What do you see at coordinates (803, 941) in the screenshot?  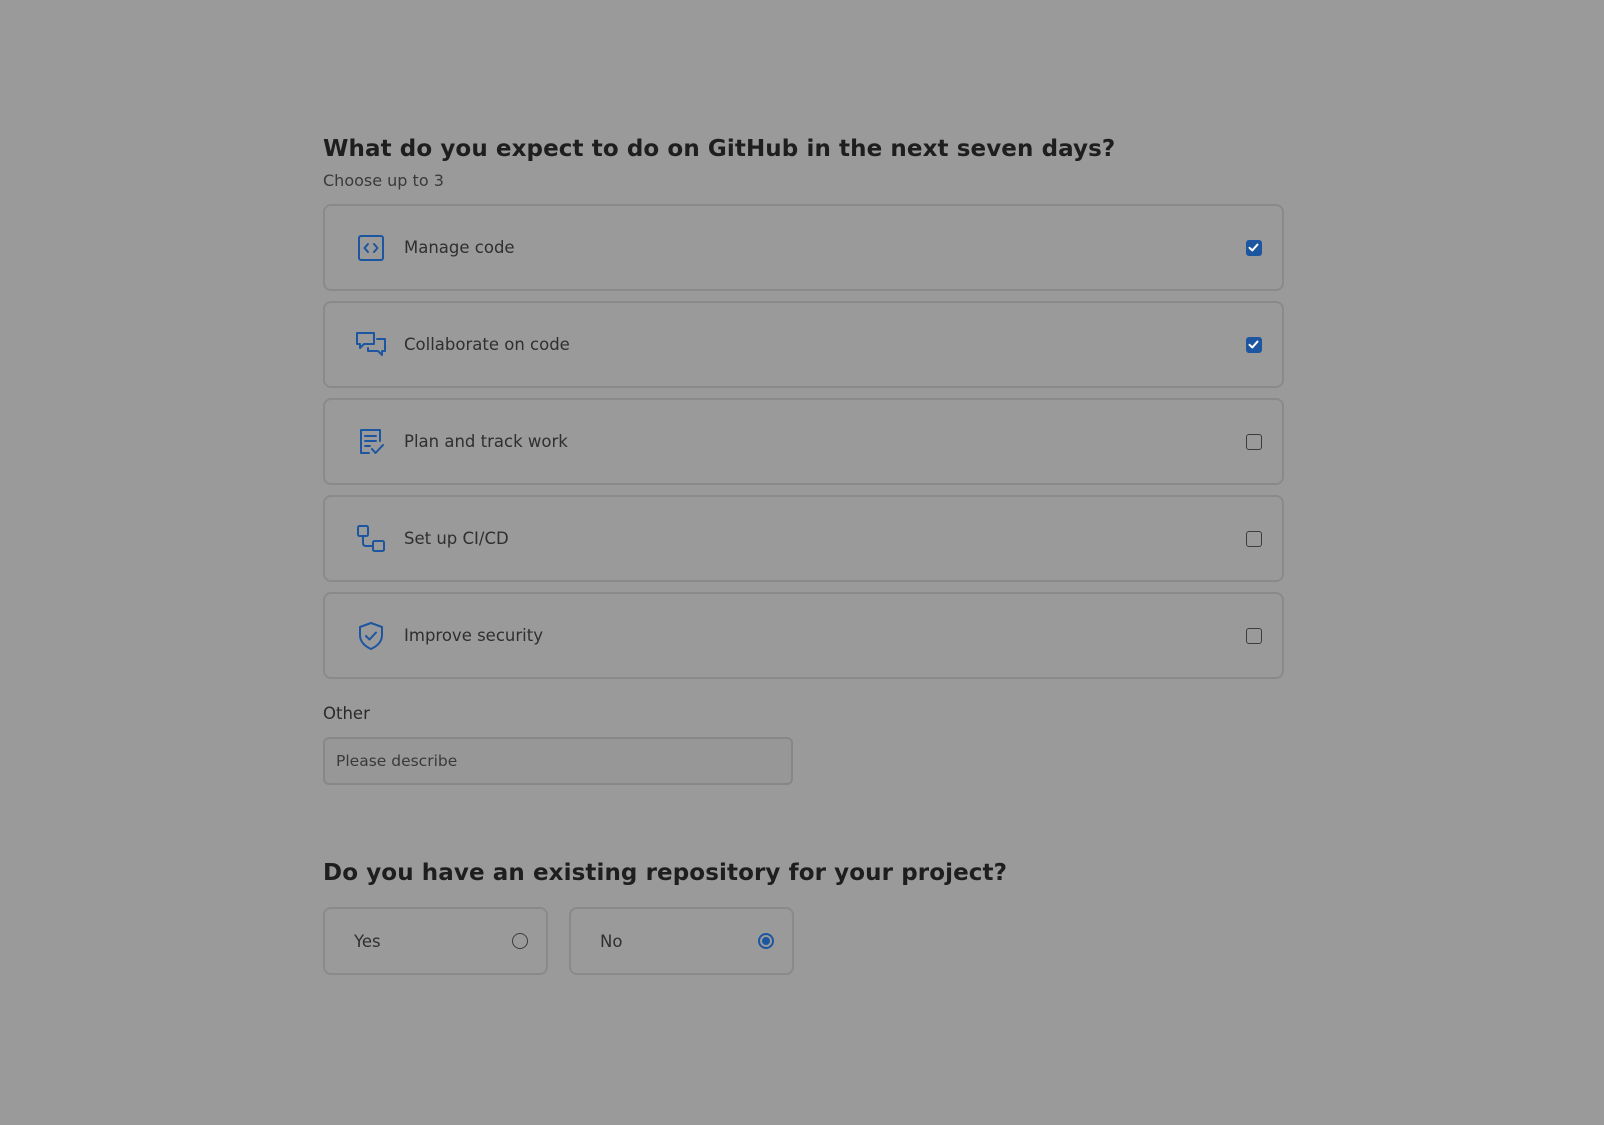 I see `repository-options: Yes No` at bounding box center [803, 941].